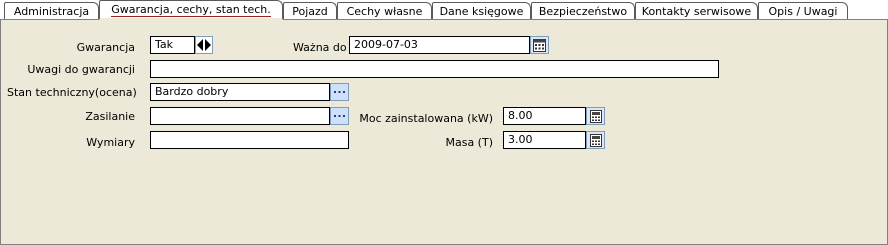 The height and width of the screenshot is (245, 888). Describe the element at coordinates (426, 118) in the screenshot. I see `moc-label: Moc zainstalowana (kW)` at that location.